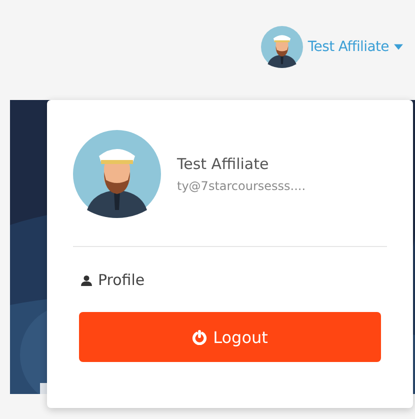  Describe the element at coordinates (230, 337) in the screenshot. I see `logout-button: Logout` at that location.